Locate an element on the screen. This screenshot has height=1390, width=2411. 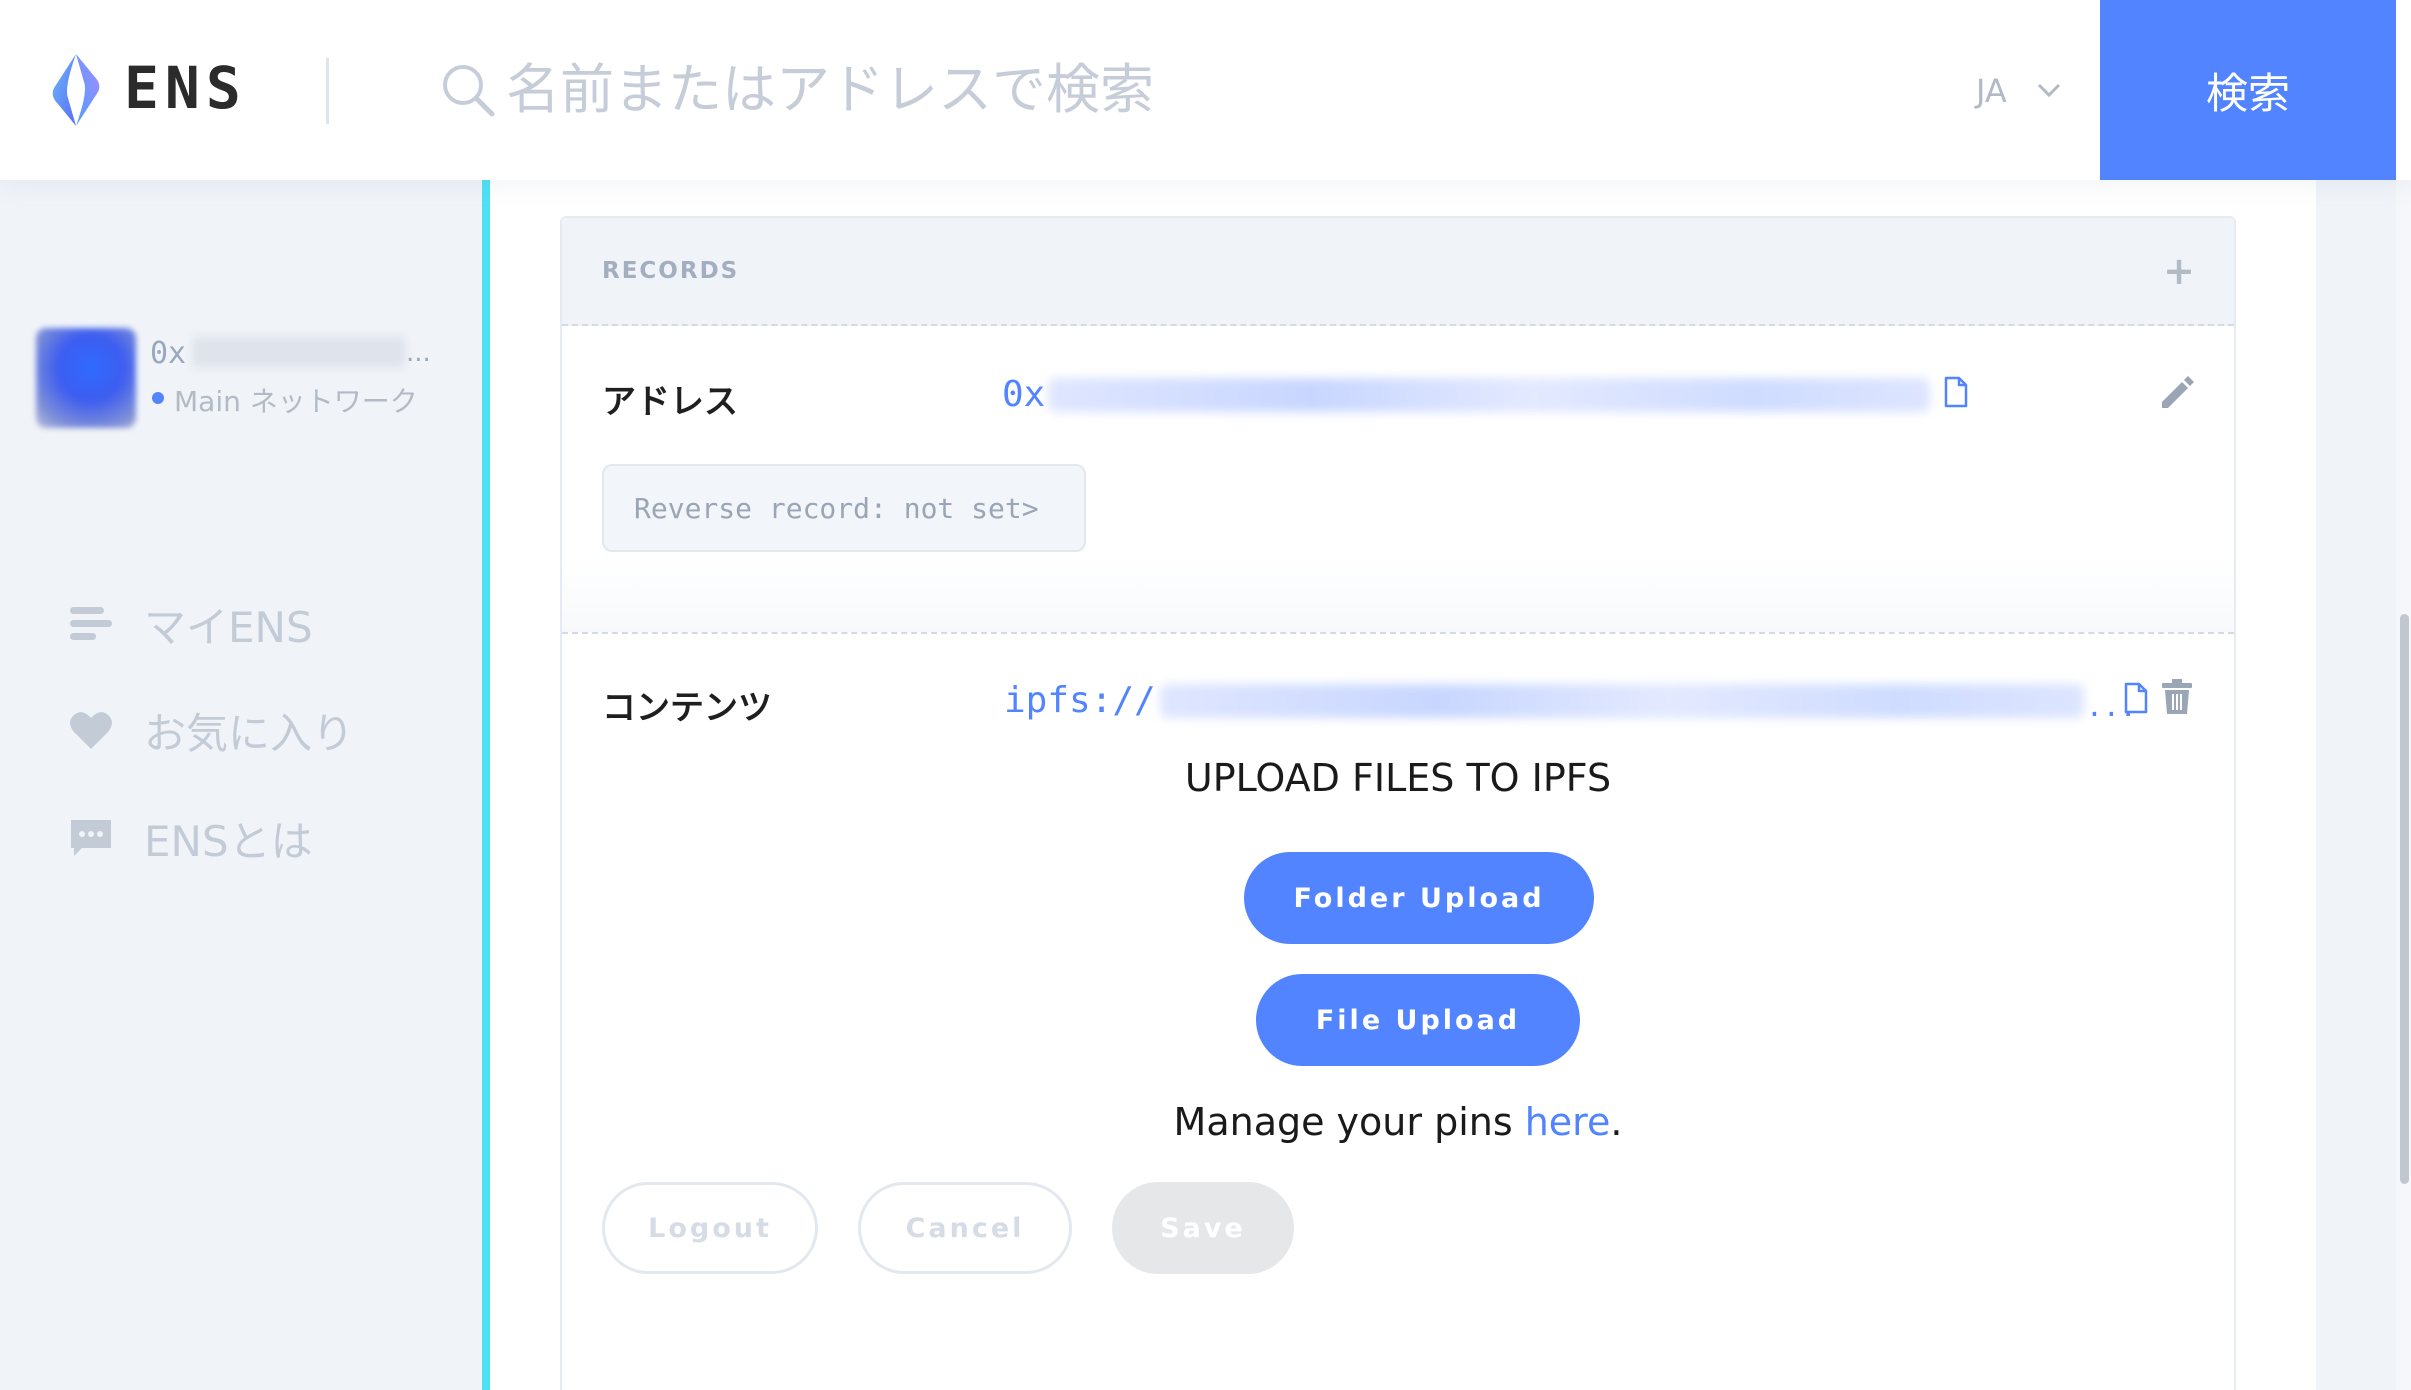
heart-icon is located at coordinates (91, 730).